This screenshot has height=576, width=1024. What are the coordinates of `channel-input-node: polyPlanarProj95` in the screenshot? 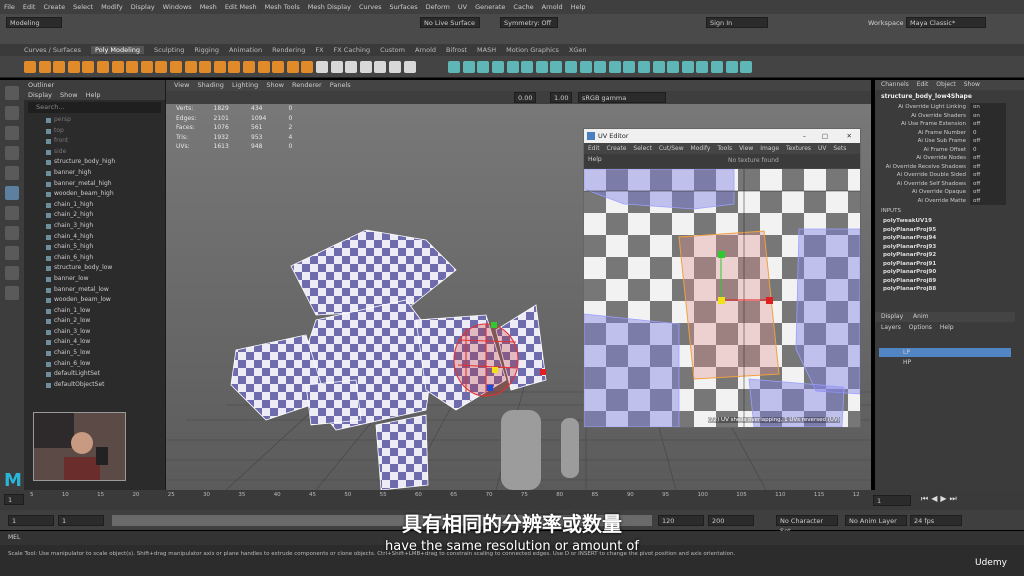 It's located at (949, 230).